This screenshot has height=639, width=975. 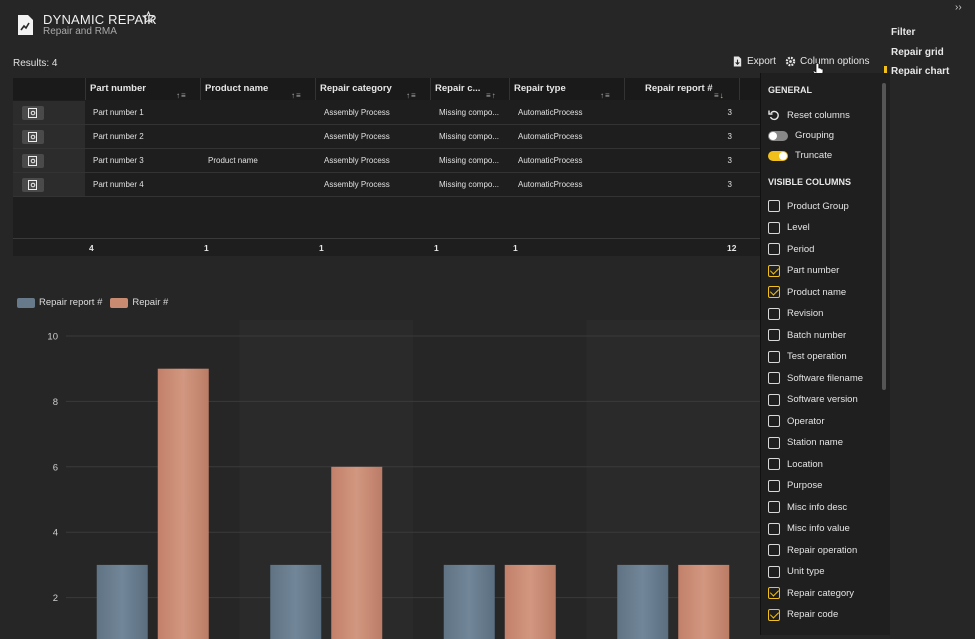 What do you see at coordinates (790, 61) in the screenshot?
I see `gear-icon` at bounding box center [790, 61].